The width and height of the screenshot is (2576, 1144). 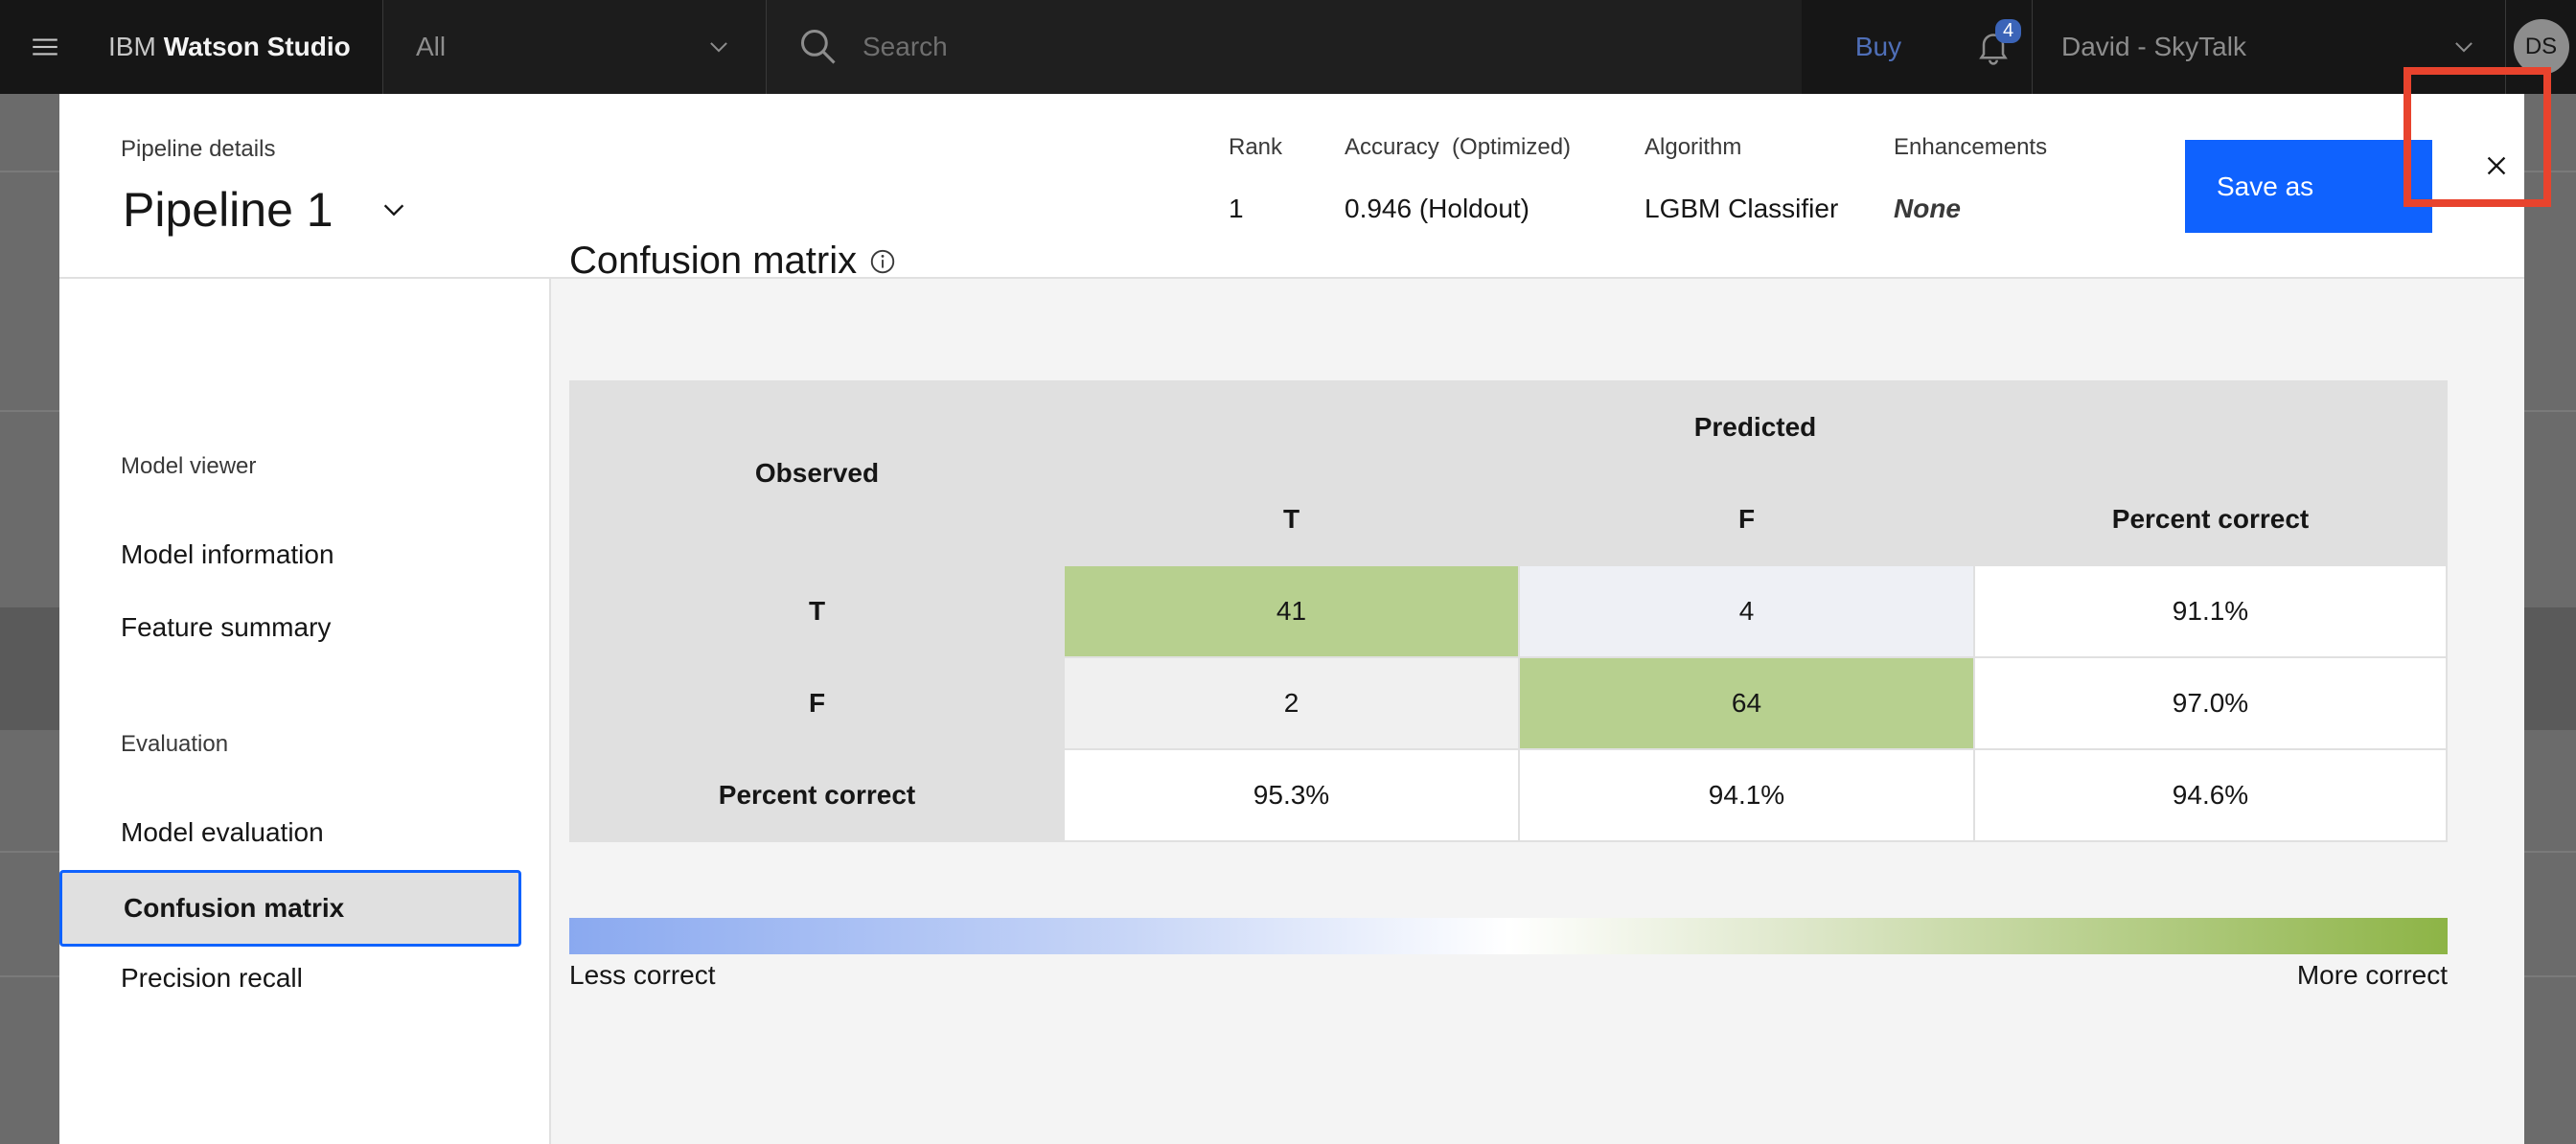 I want to click on observed-header: Observed, so click(x=817, y=473).